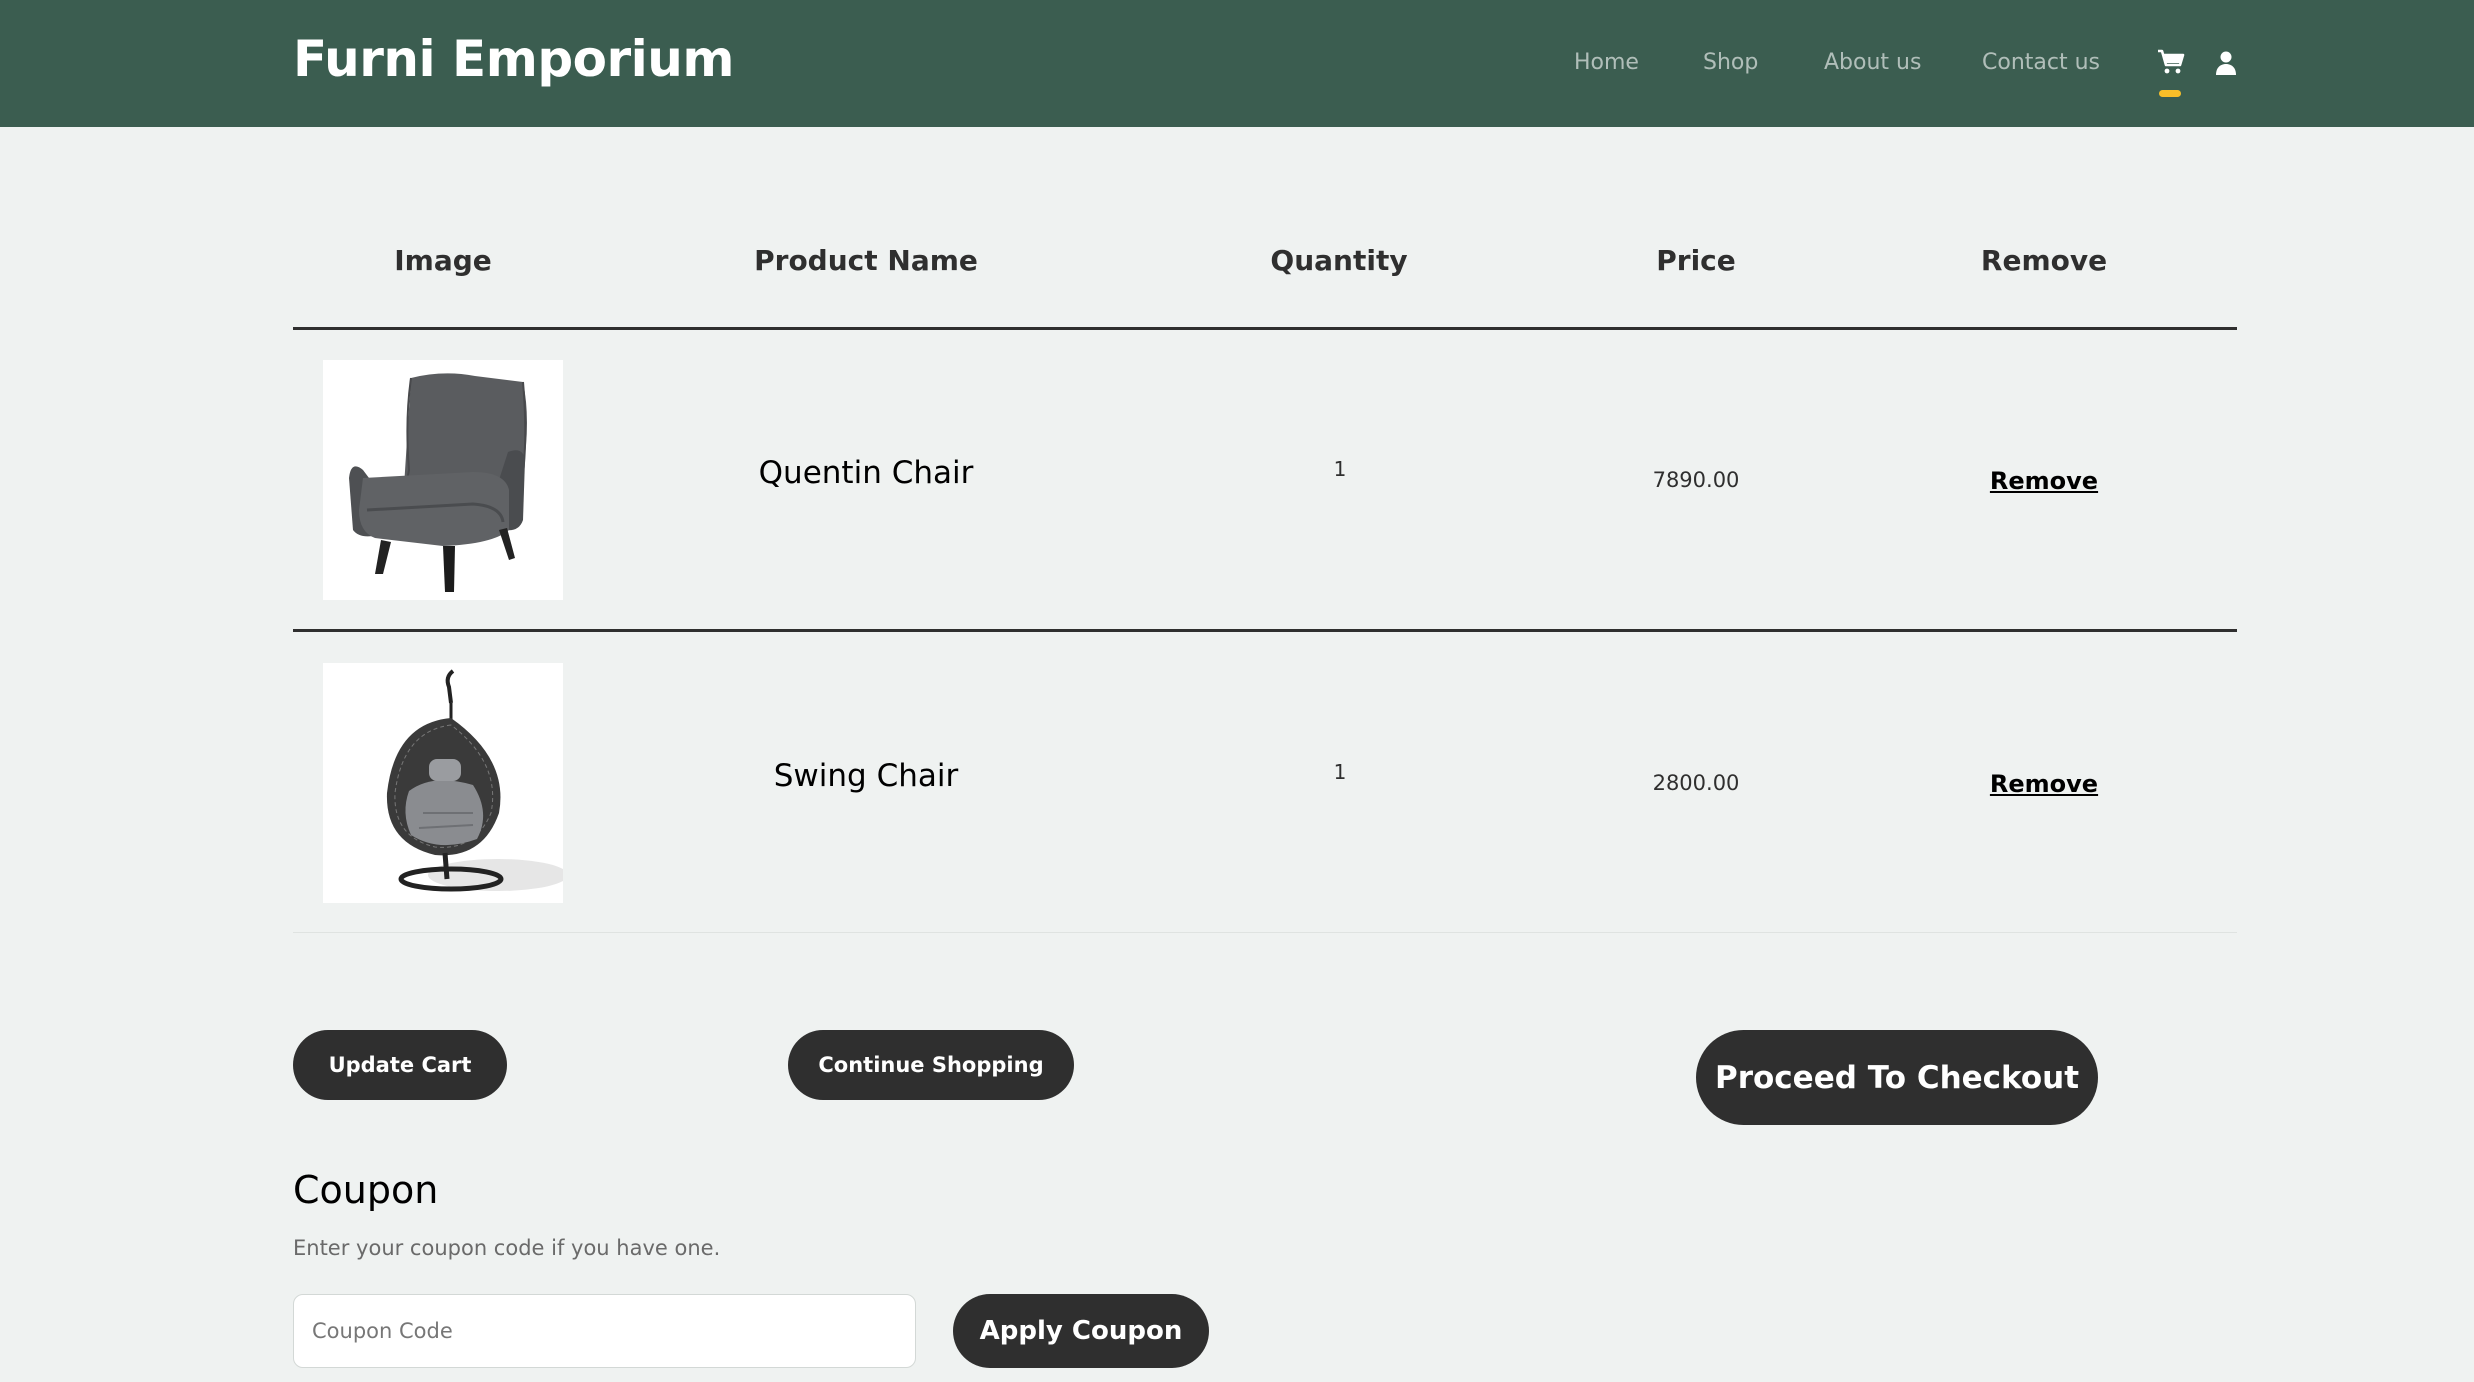 Image resolution: width=2474 pixels, height=1382 pixels. What do you see at coordinates (507, 1248) in the screenshot?
I see `coupon-description: Enter your coupon code if you have one.` at bounding box center [507, 1248].